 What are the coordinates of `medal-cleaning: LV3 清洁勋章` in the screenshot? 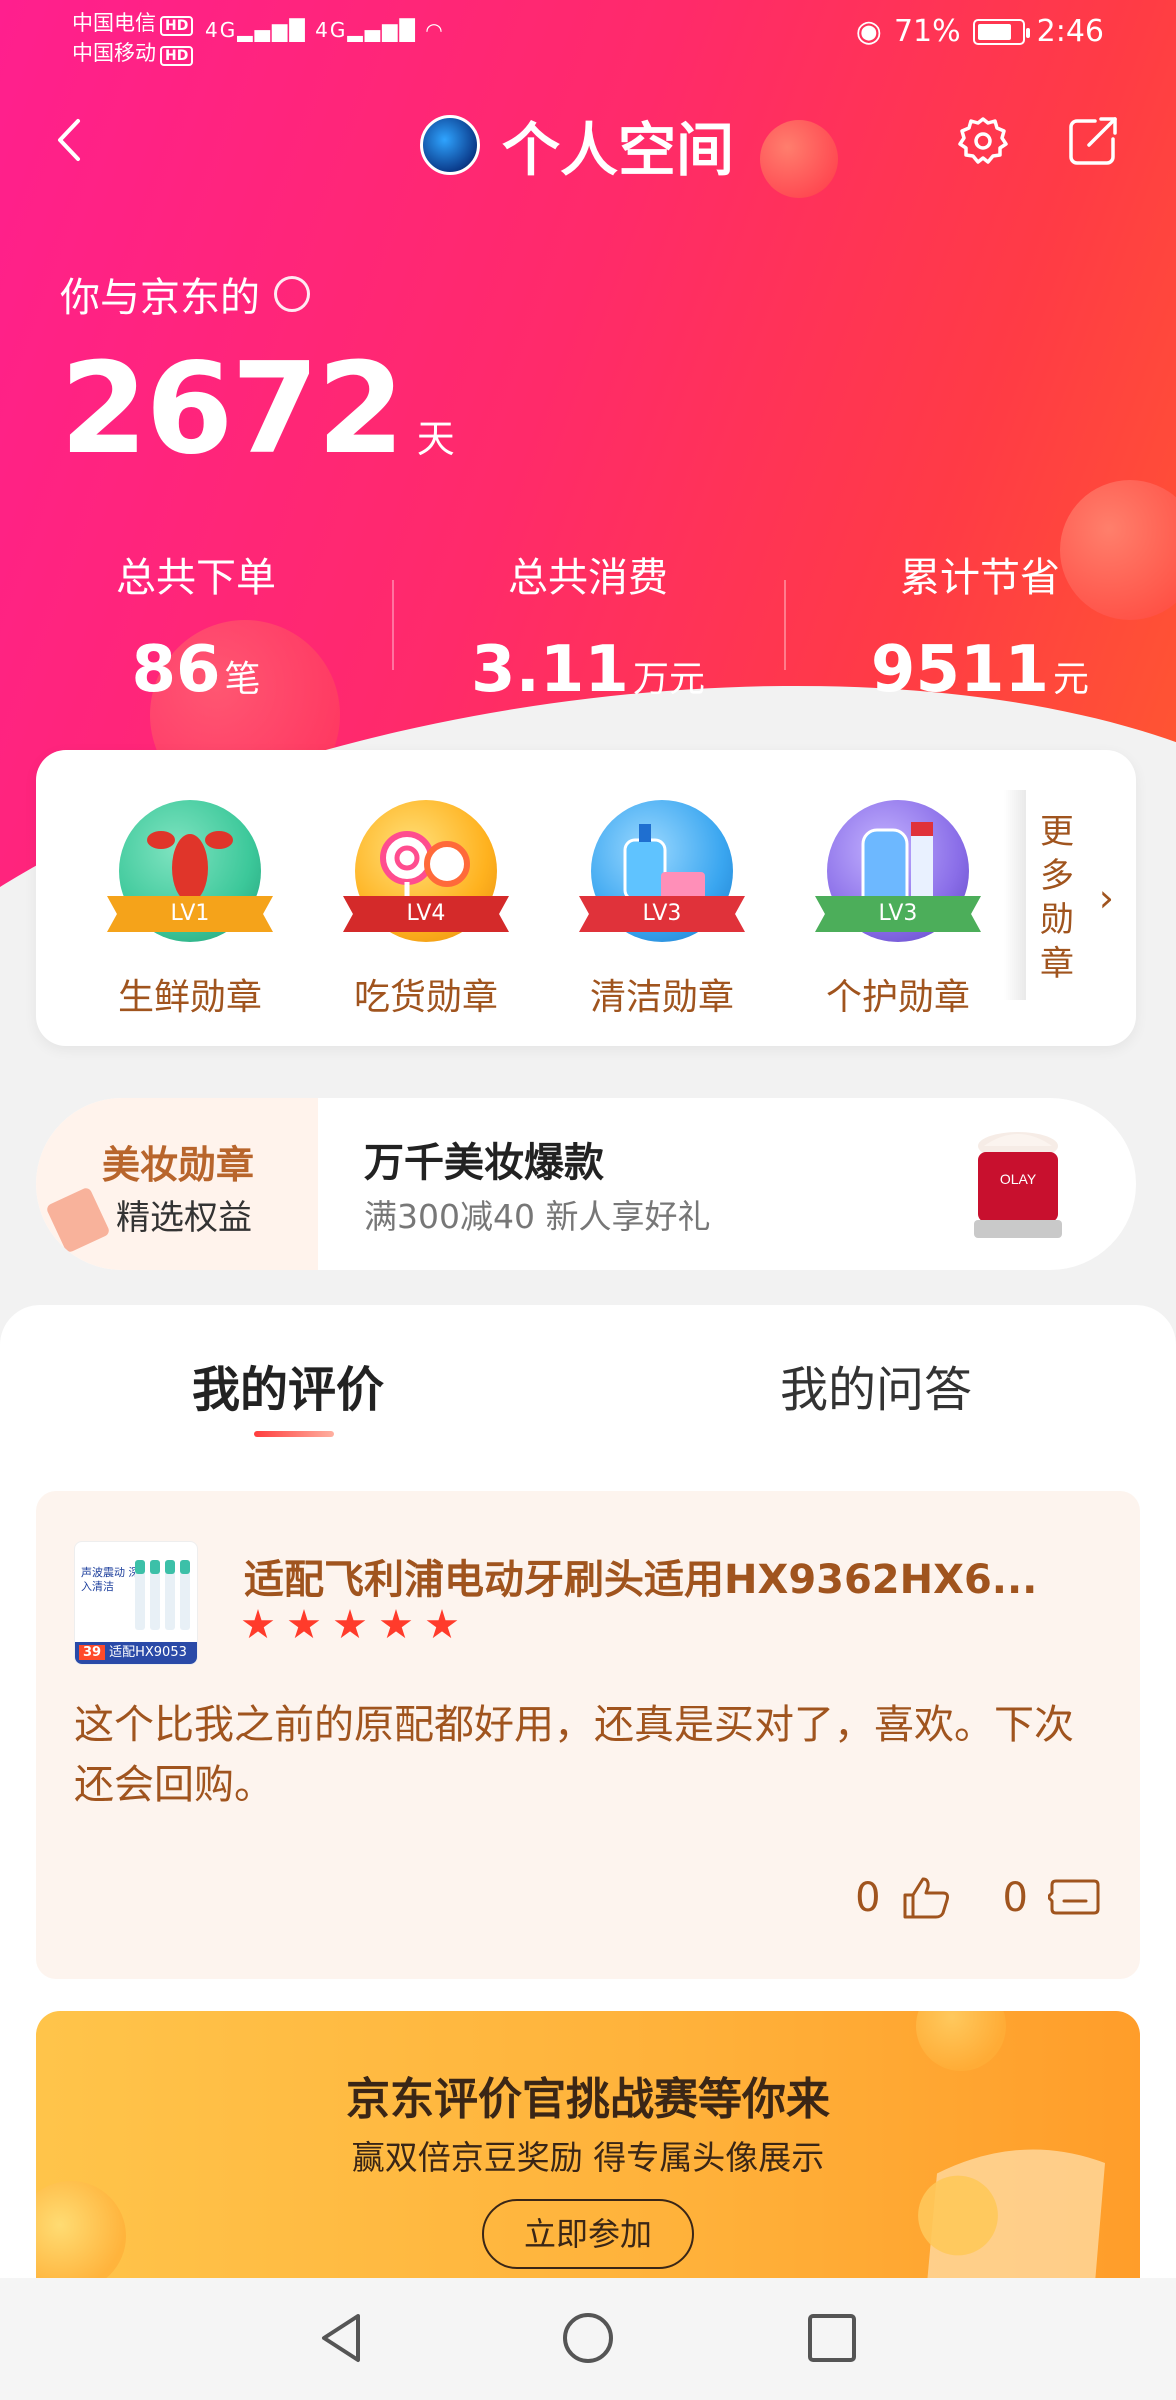 It's located at (662, 910).